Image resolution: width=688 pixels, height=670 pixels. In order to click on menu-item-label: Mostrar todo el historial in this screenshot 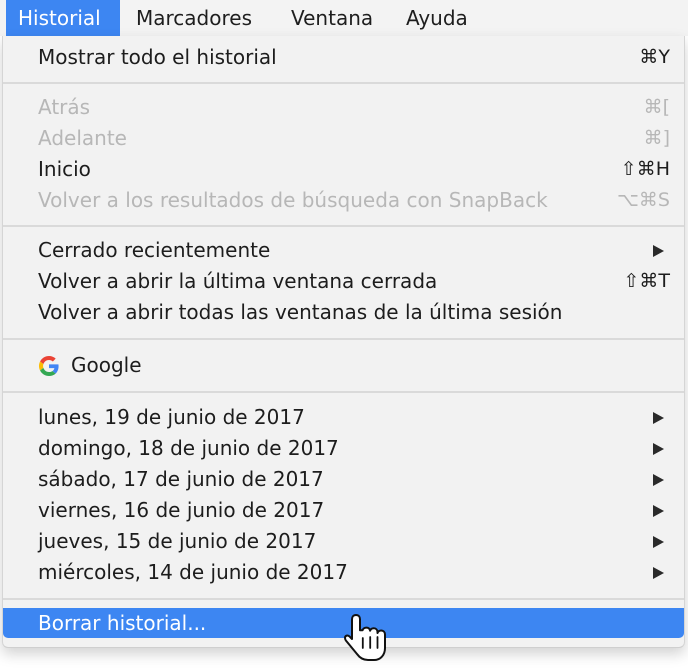, I will do `click(157, 57)`.